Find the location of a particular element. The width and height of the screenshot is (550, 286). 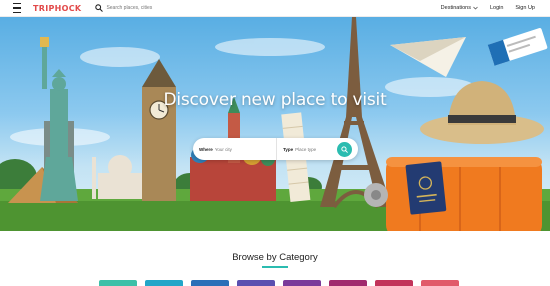

brand-logo: TRIPHOCK is located at coordinates (57, 8).